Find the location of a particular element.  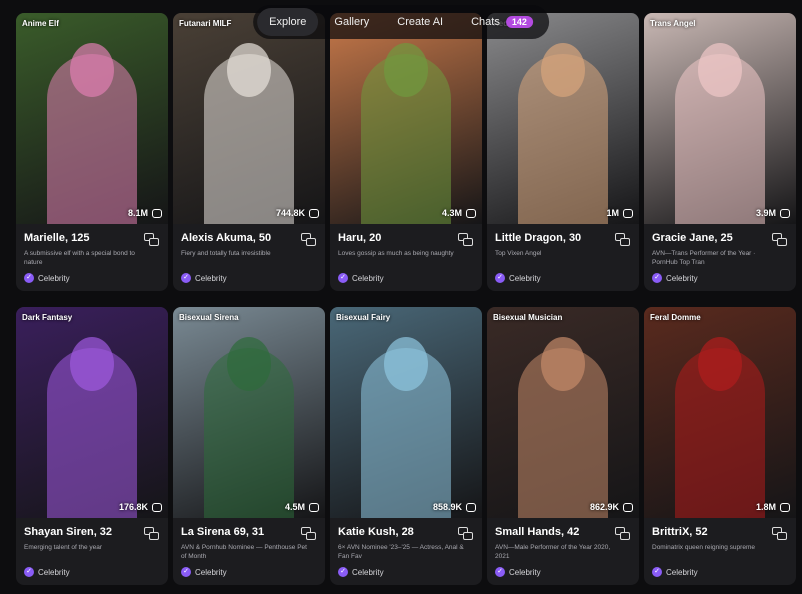

nav-chats: Chats 142 is located at coordinates (502, 22).